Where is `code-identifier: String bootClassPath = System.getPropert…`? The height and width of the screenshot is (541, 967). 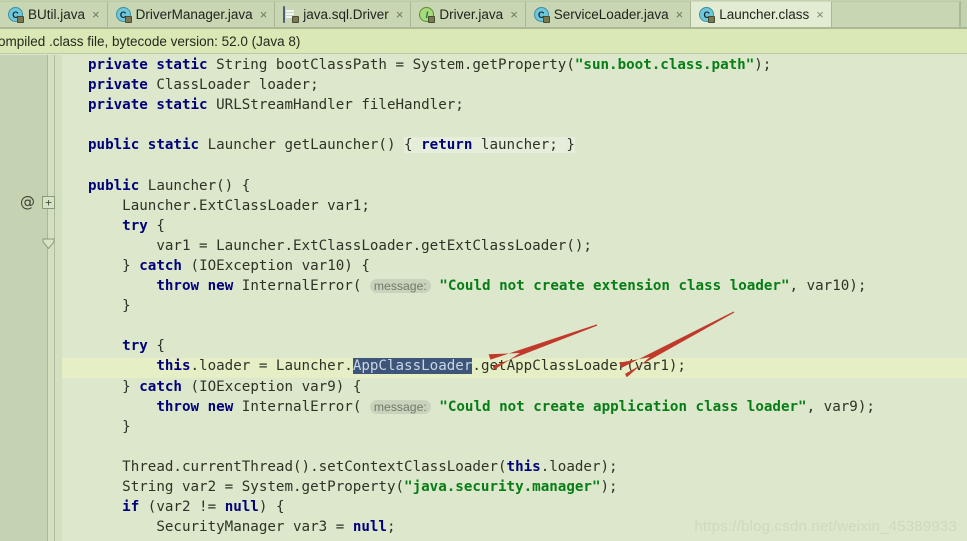 code-identifier: String bootClassPath = System.getPropert… is located at coordinates (391, 65).